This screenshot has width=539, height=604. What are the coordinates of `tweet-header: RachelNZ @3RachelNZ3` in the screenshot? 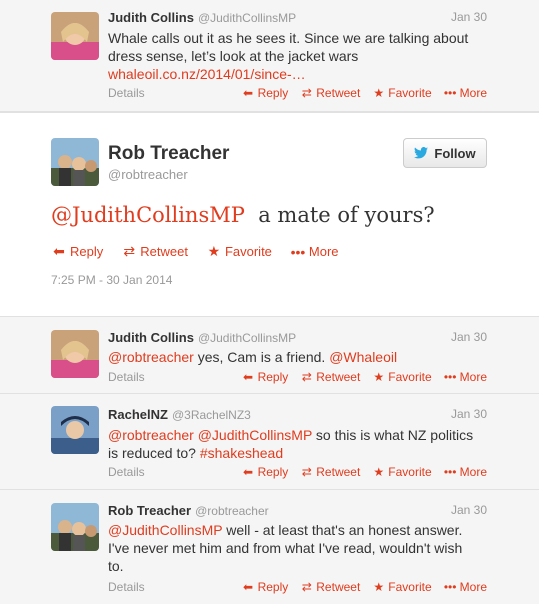 It's located at (179, 414).